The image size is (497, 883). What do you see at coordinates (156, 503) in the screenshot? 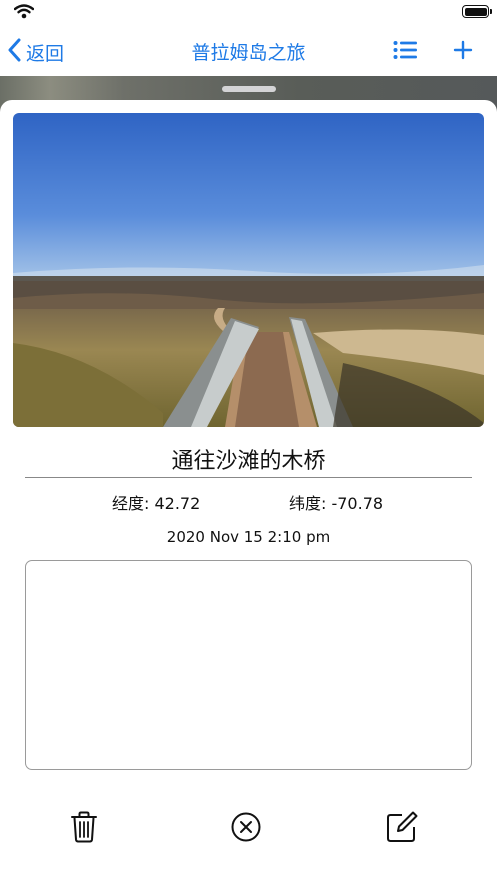
I see `latitude-label: 经度: 42.72` at bounding box center [156, 503].